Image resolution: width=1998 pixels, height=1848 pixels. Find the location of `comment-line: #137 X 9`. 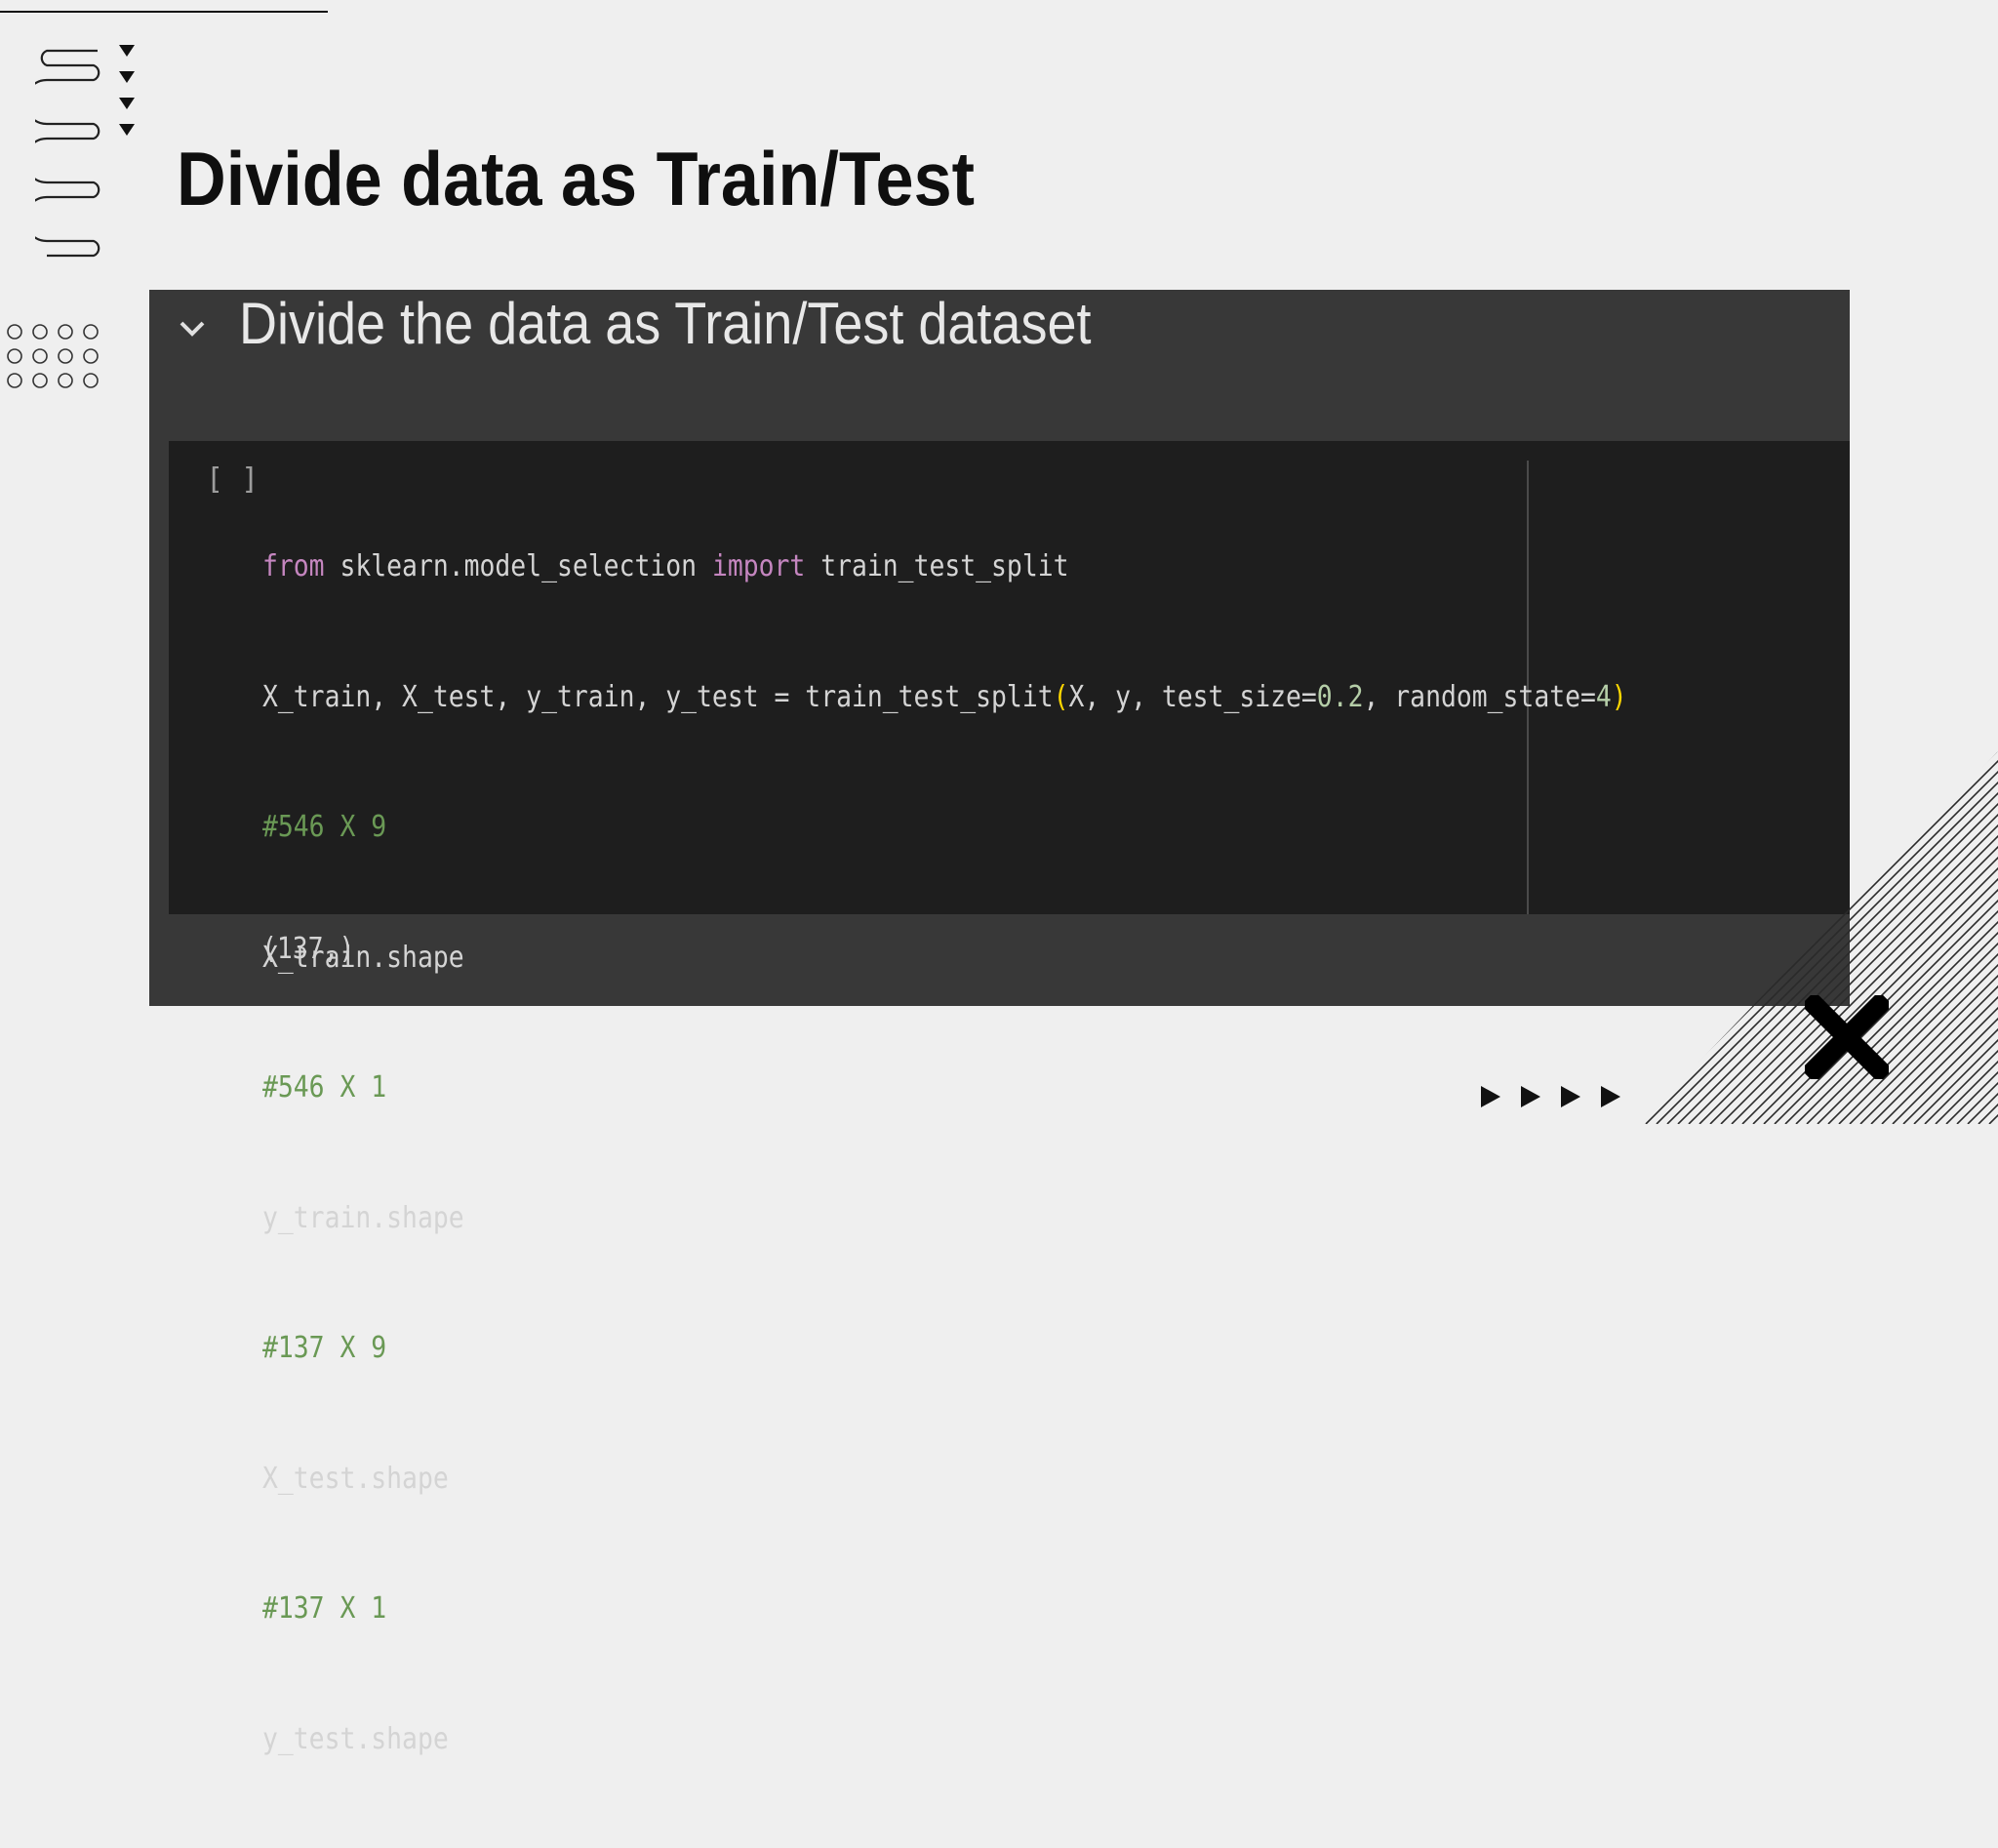

comment-line: #137 X 9 is located at coordinates (324, 1348).